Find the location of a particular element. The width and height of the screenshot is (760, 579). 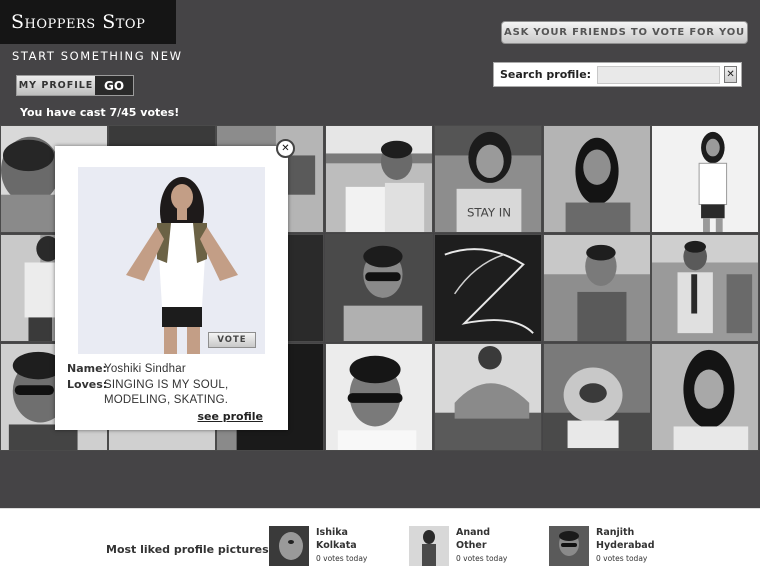

logo: Shoppers Stop is located at coordinates (88, 22).